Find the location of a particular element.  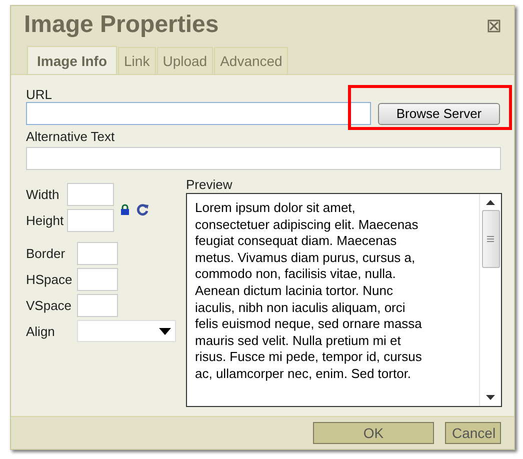

tab: Advanced is located at coordinates (251, 60).